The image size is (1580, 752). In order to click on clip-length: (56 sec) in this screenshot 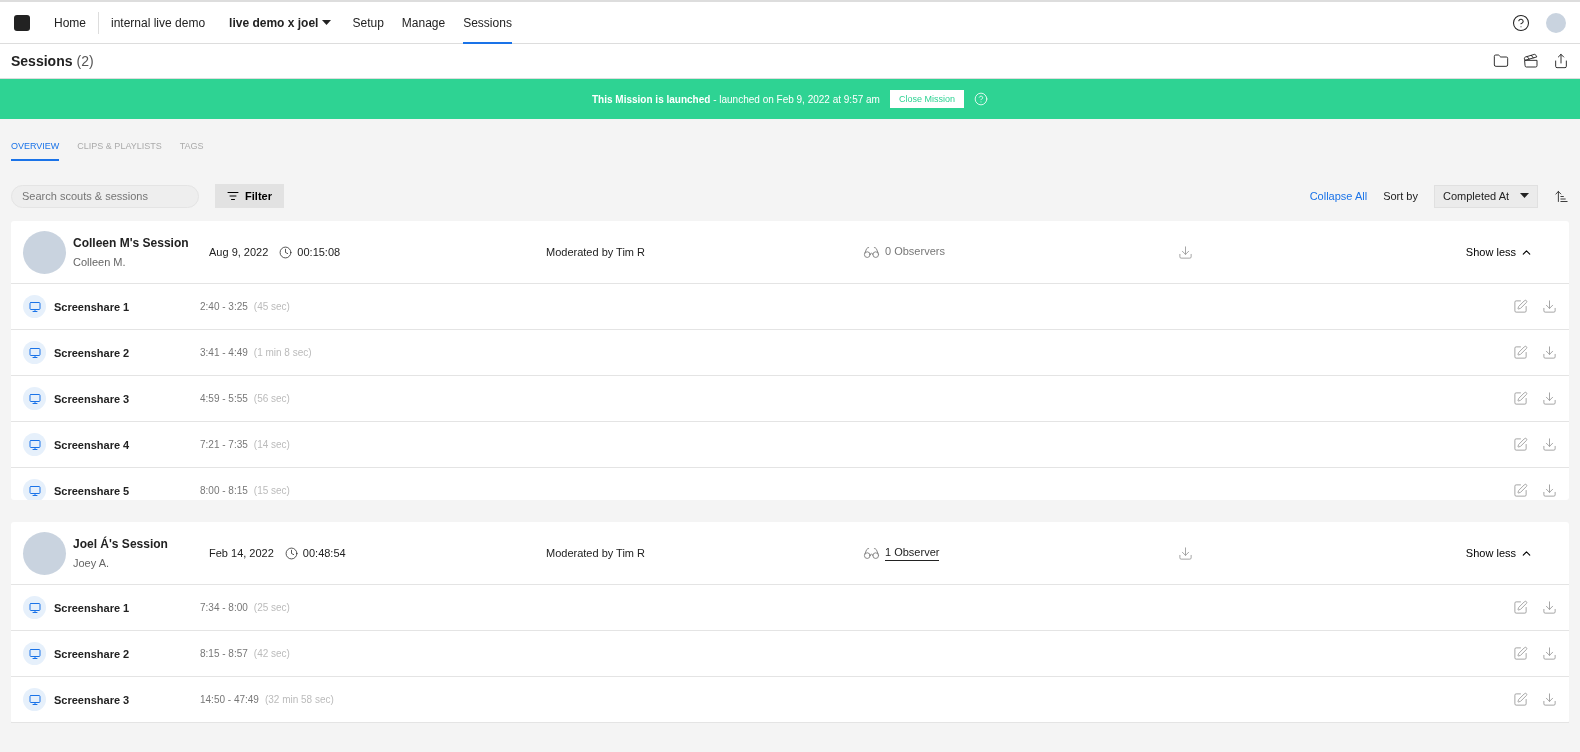, I will do `click(271, 398)`.